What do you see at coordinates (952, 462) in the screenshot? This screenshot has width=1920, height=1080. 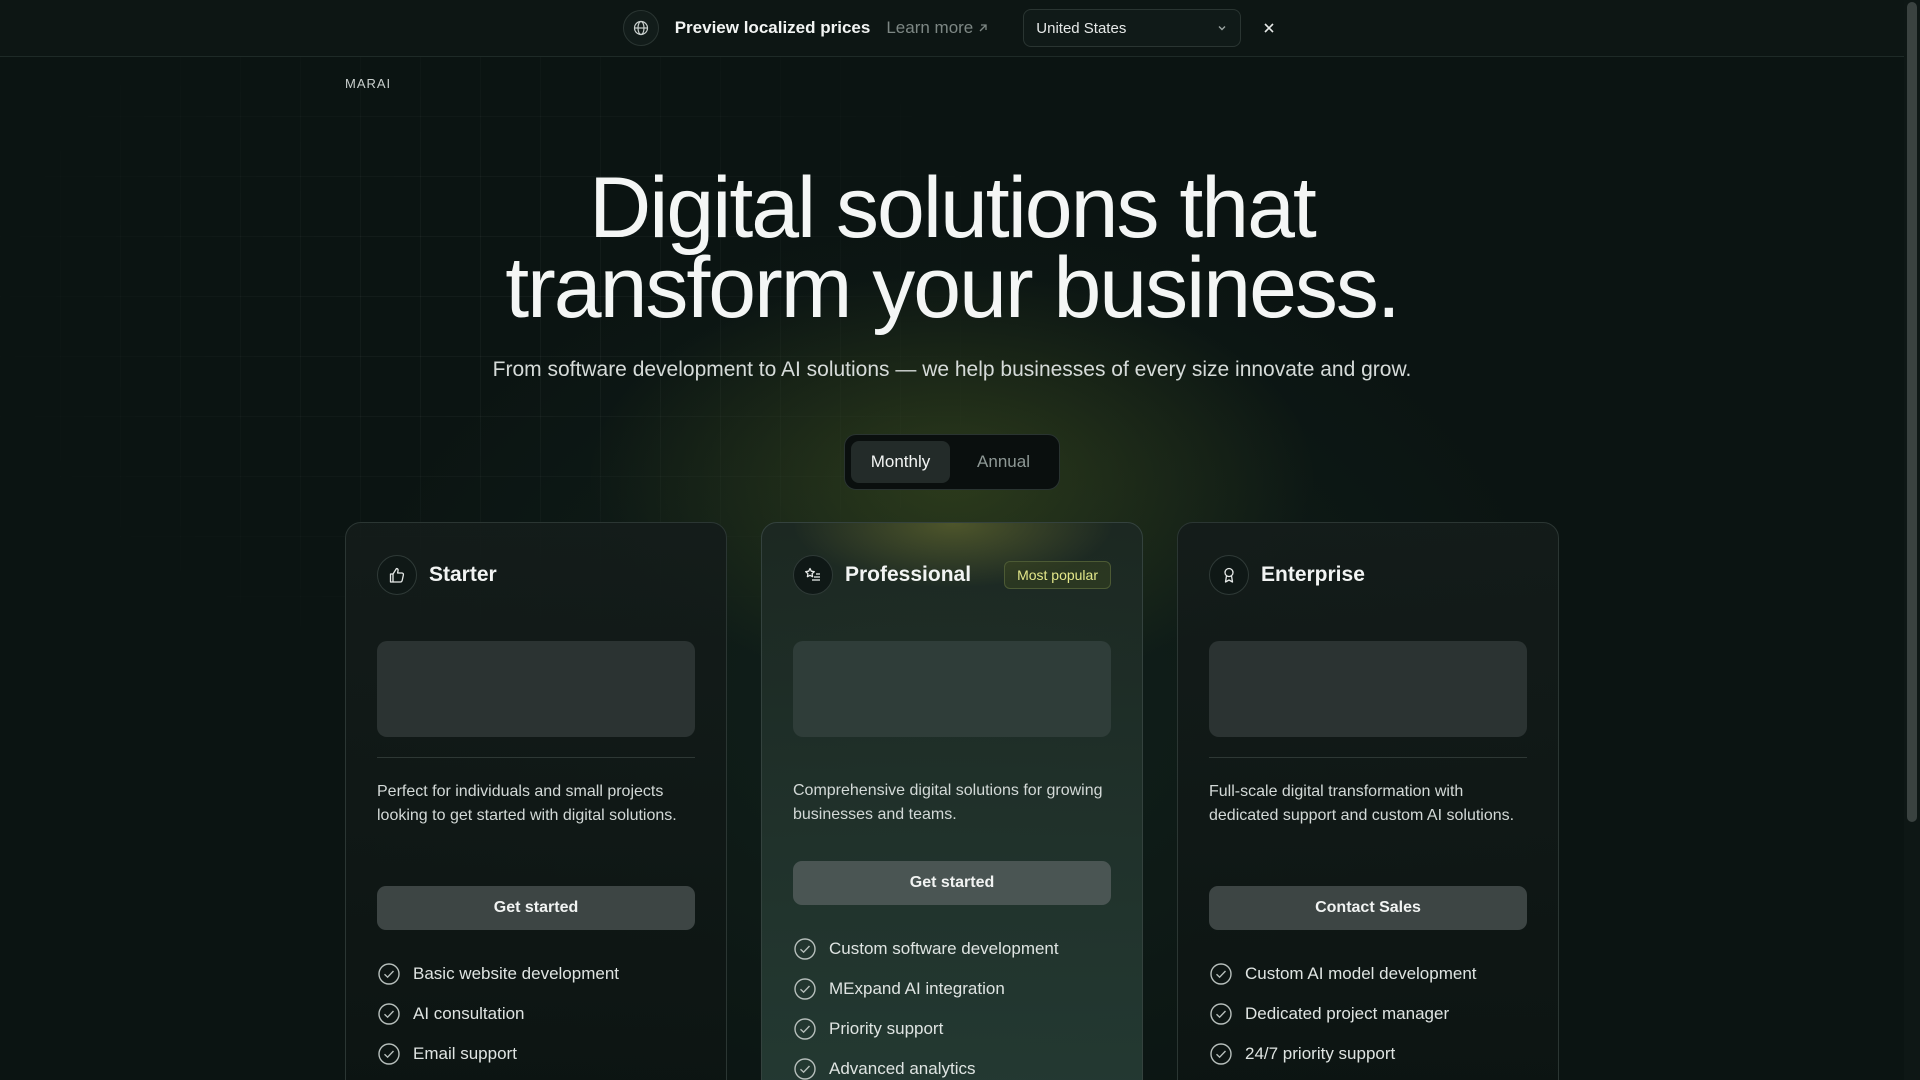 I see `billing-period-toggle: Monthly Annual` at bounding box center [952, 462].